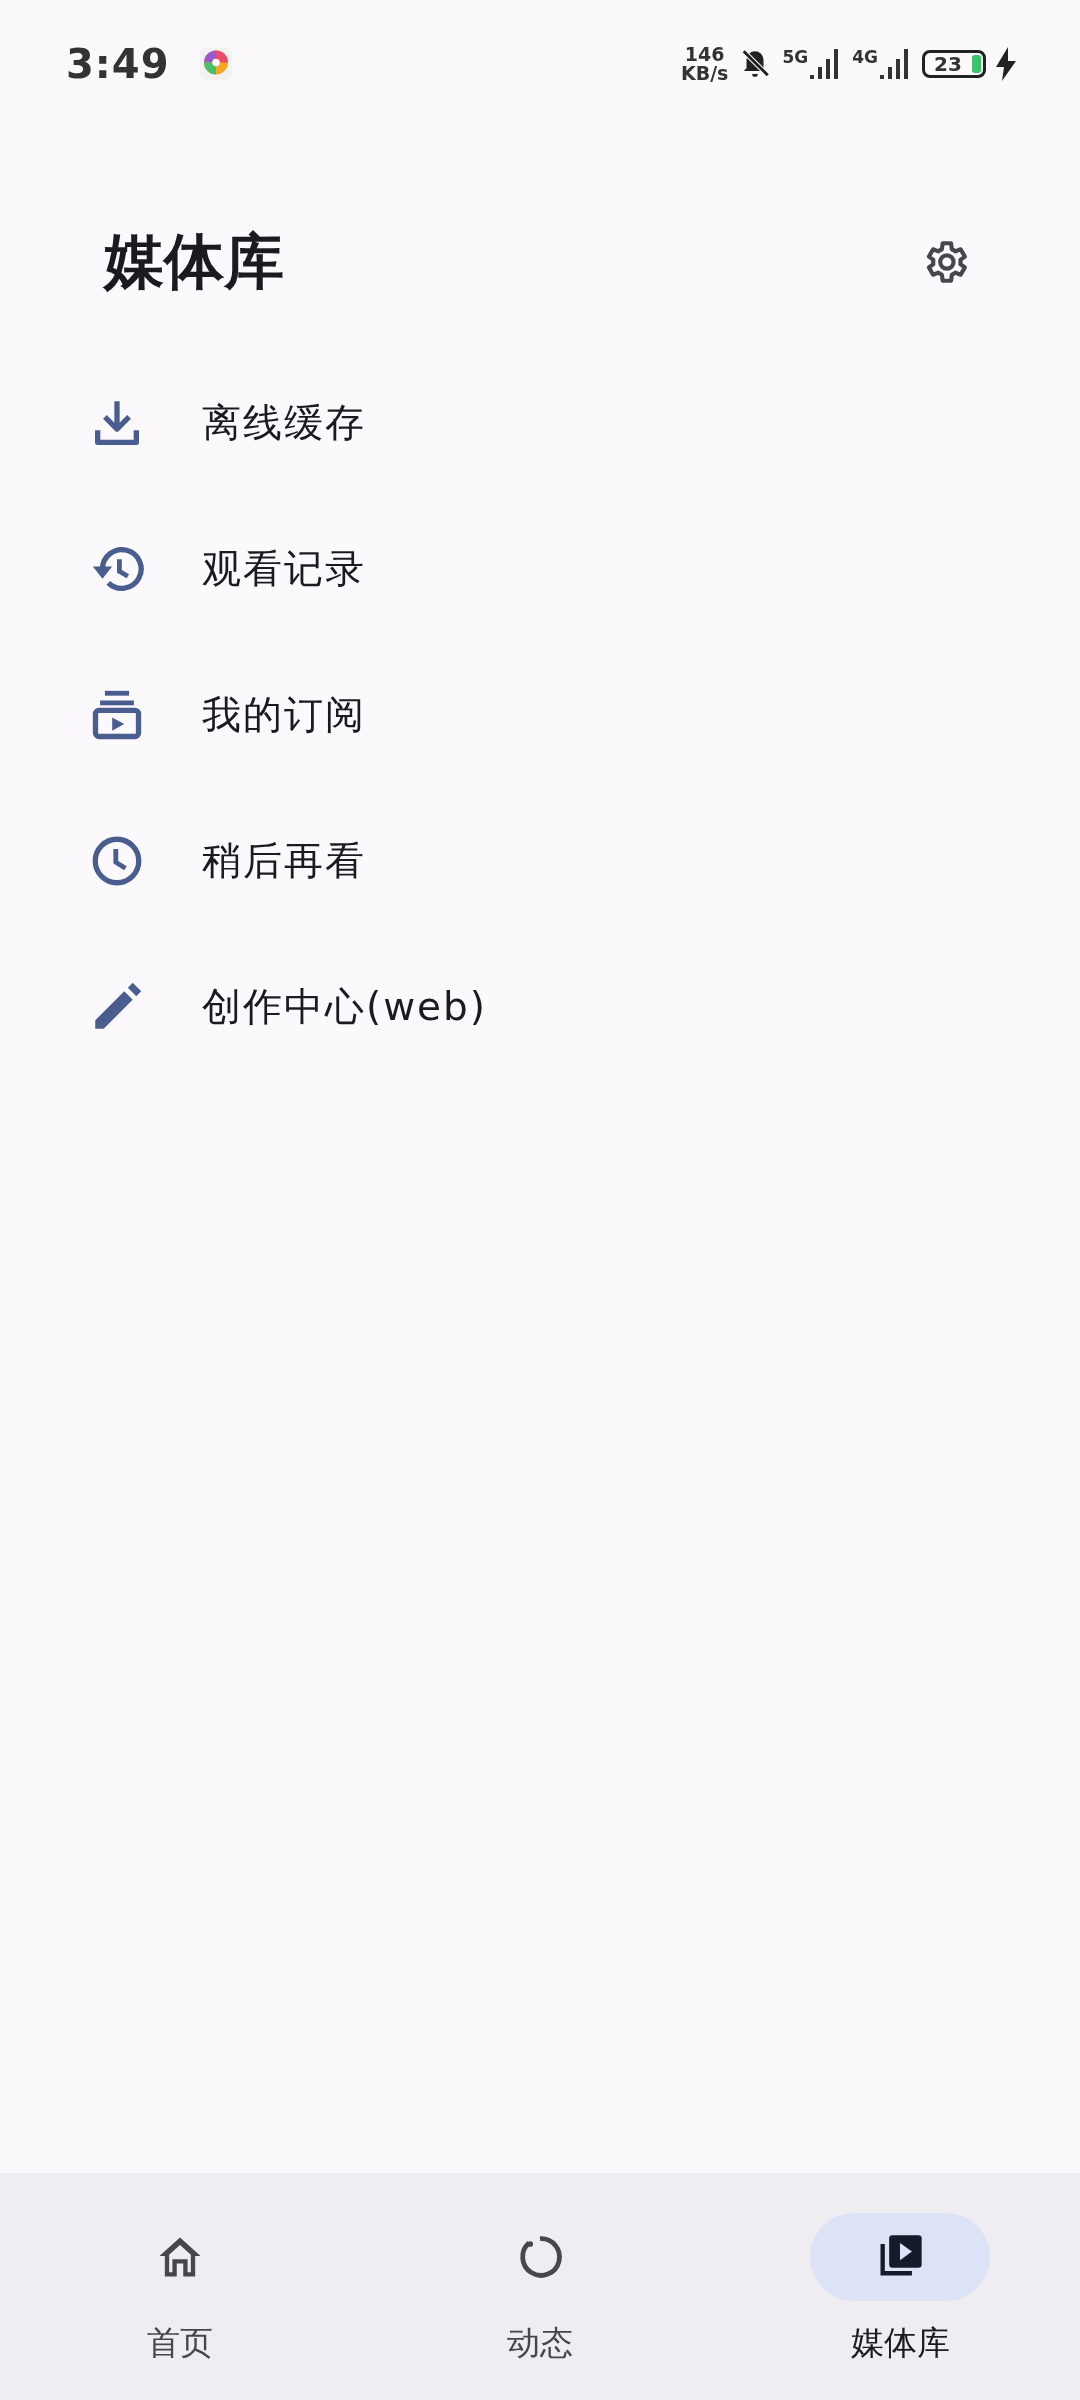 Image resolution: width=1080 pixels, height=2400 pixels. What do you see at coordinates (704, 64) in the screenshot?
I see `network-speed: 146 KB/s` at bounding box center [704, 64].